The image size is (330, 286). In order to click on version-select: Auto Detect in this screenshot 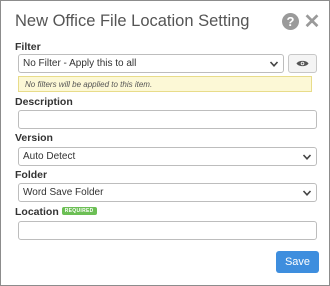, I will do `click(167, 156)`.